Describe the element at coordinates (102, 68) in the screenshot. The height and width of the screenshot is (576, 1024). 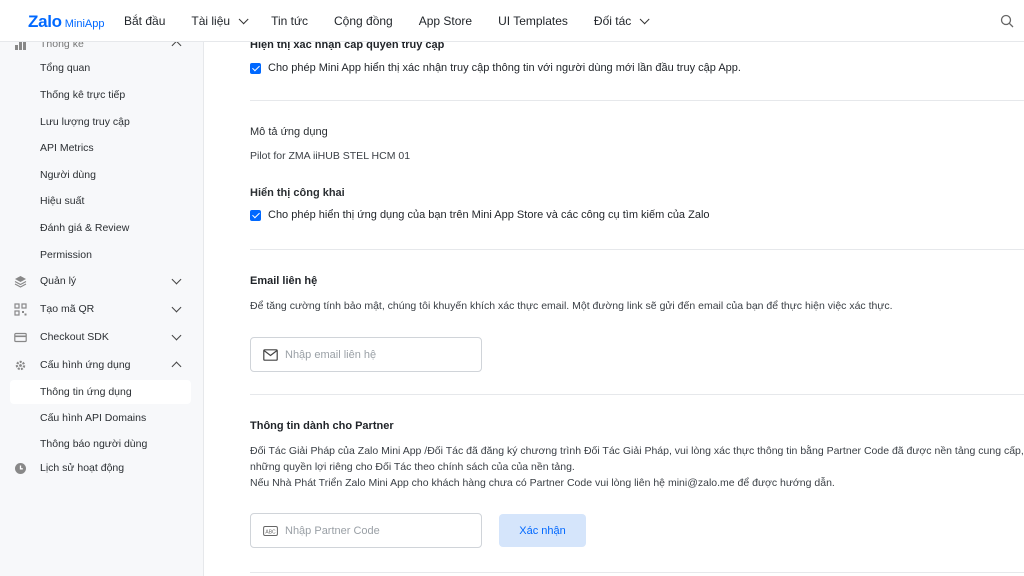
I see `sidebar-item-tong-quan: Tổng quan` at that location.